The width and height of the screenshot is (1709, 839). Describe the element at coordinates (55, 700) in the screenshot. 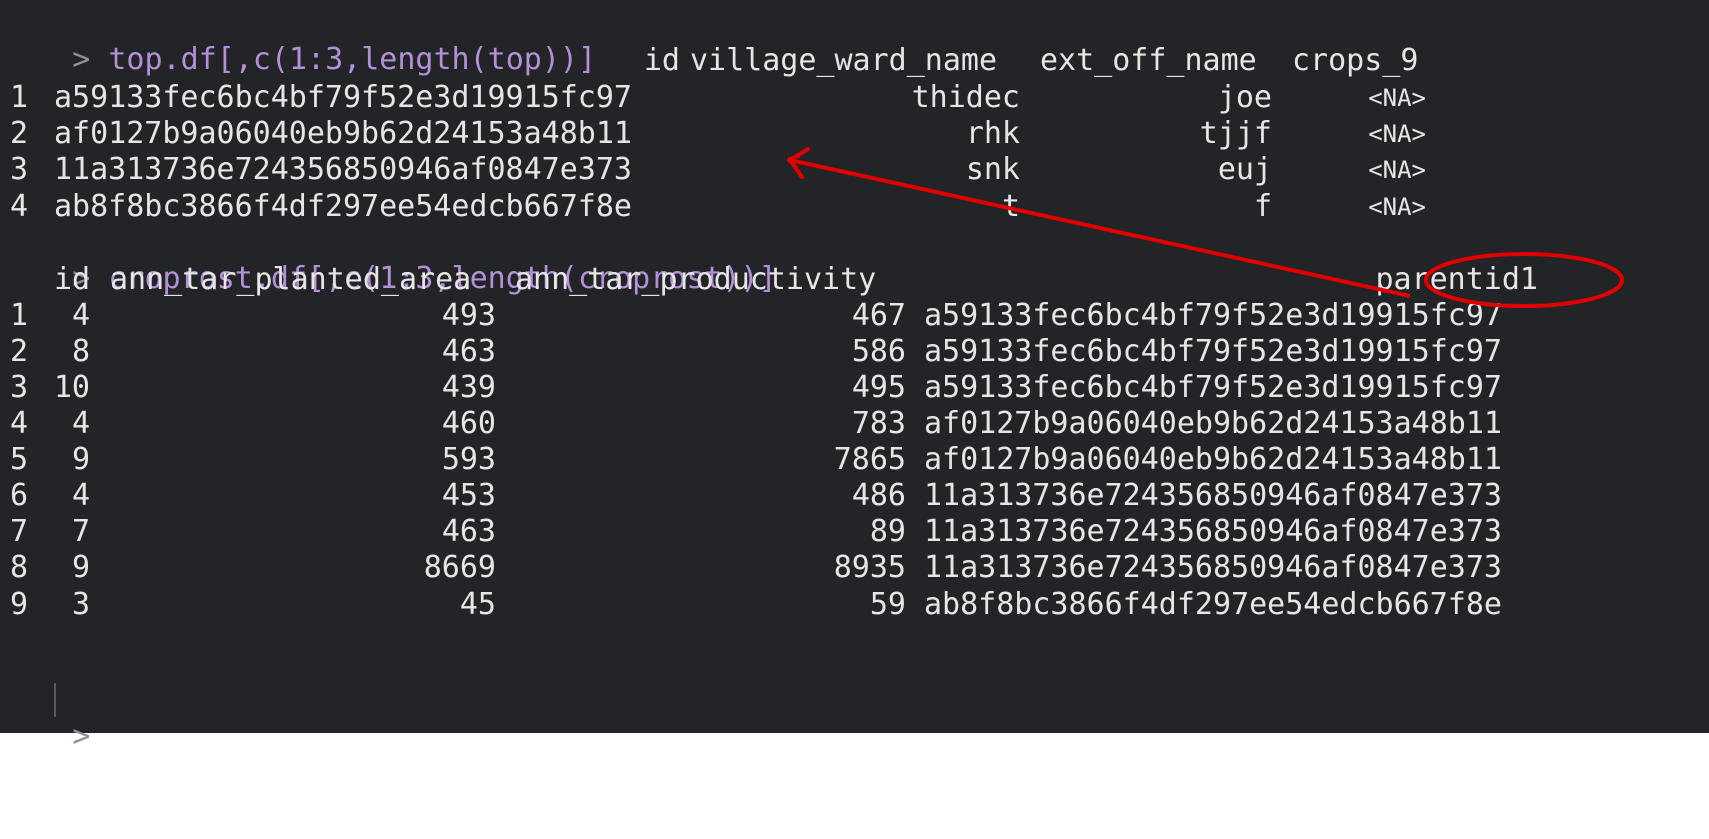

I see `text-cursor` at that location.